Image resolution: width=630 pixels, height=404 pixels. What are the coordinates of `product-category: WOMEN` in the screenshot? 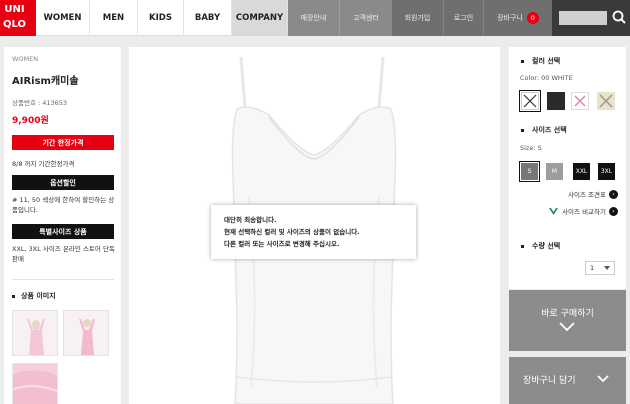 It's located at (25, 59).